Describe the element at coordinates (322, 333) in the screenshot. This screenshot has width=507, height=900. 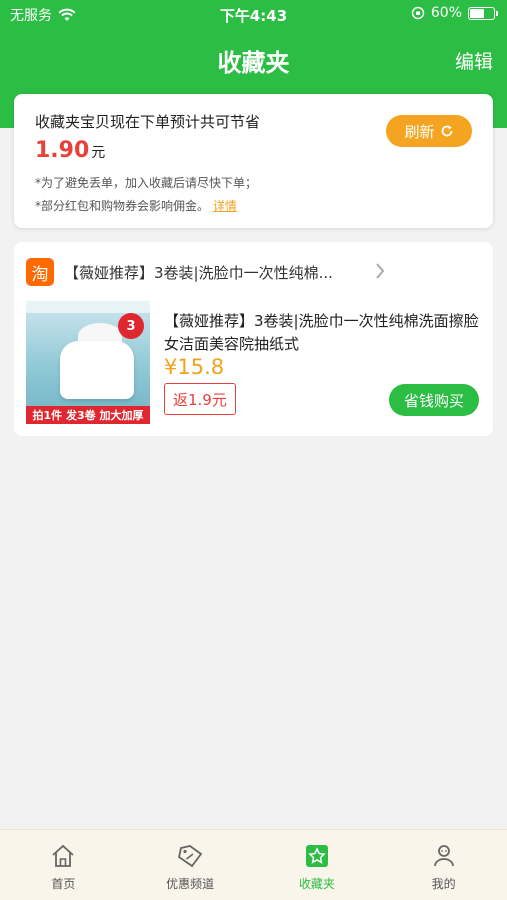
I see `product-title: 【薇娅推荐】3卷装|洗脸巾一次性纯棉洗面擦脸女洁面美容院抽纸式` at that location.